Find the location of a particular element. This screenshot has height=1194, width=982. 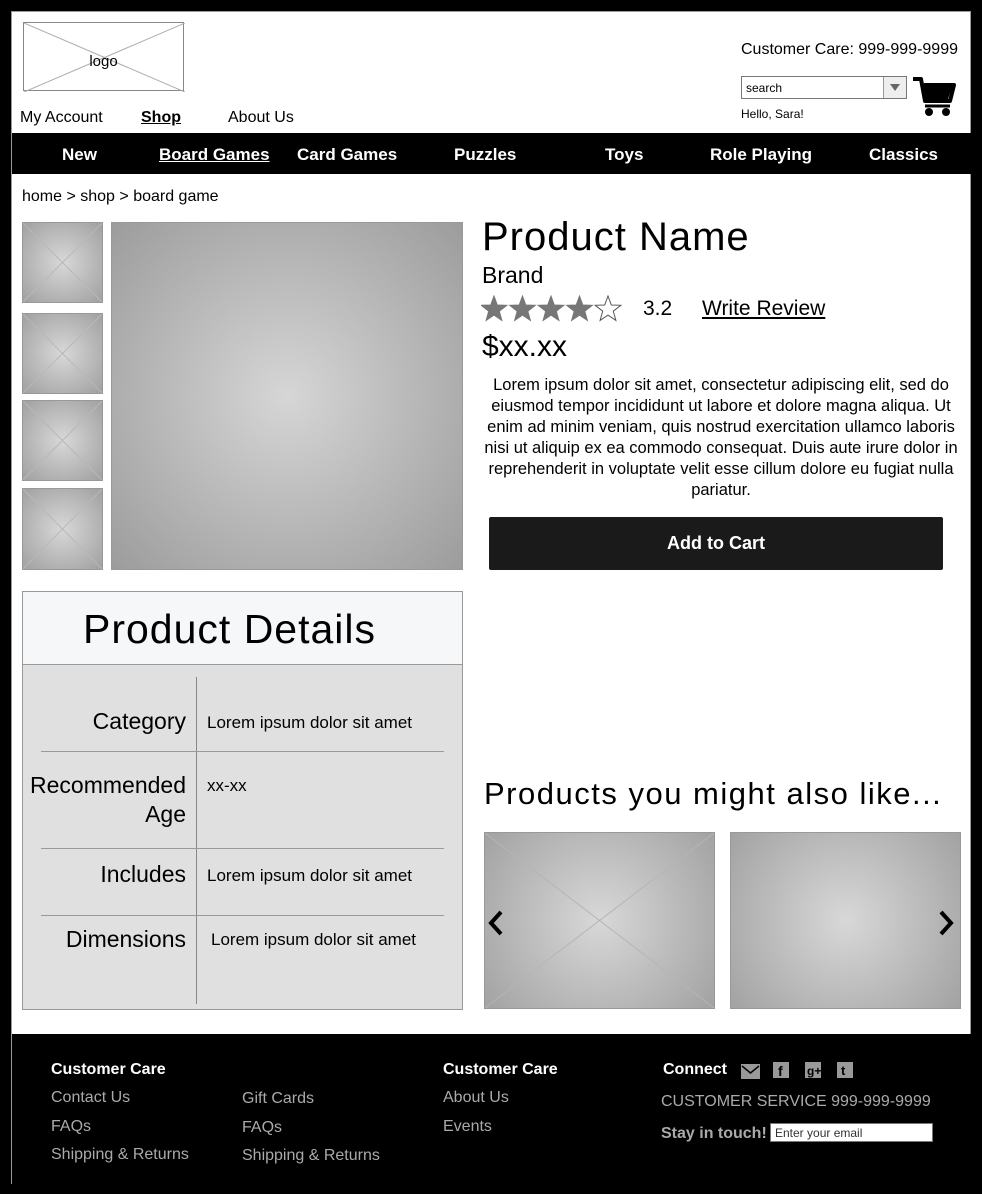

footer-service-phone: CUSTOMER SERVICE 999-999-9999 is located at coordinates (796, 1101).